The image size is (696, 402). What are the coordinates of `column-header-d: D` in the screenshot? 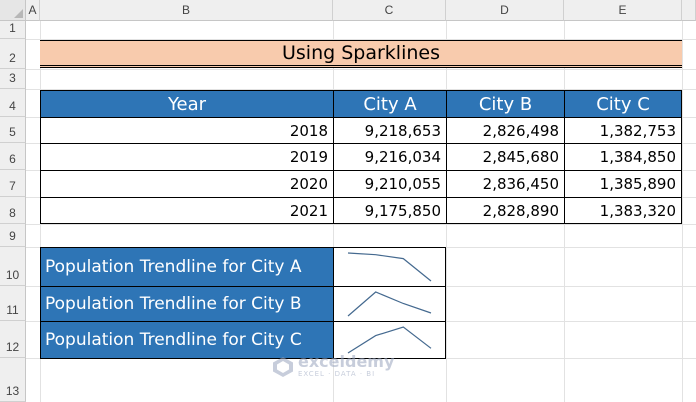 It's located at (505, 10).